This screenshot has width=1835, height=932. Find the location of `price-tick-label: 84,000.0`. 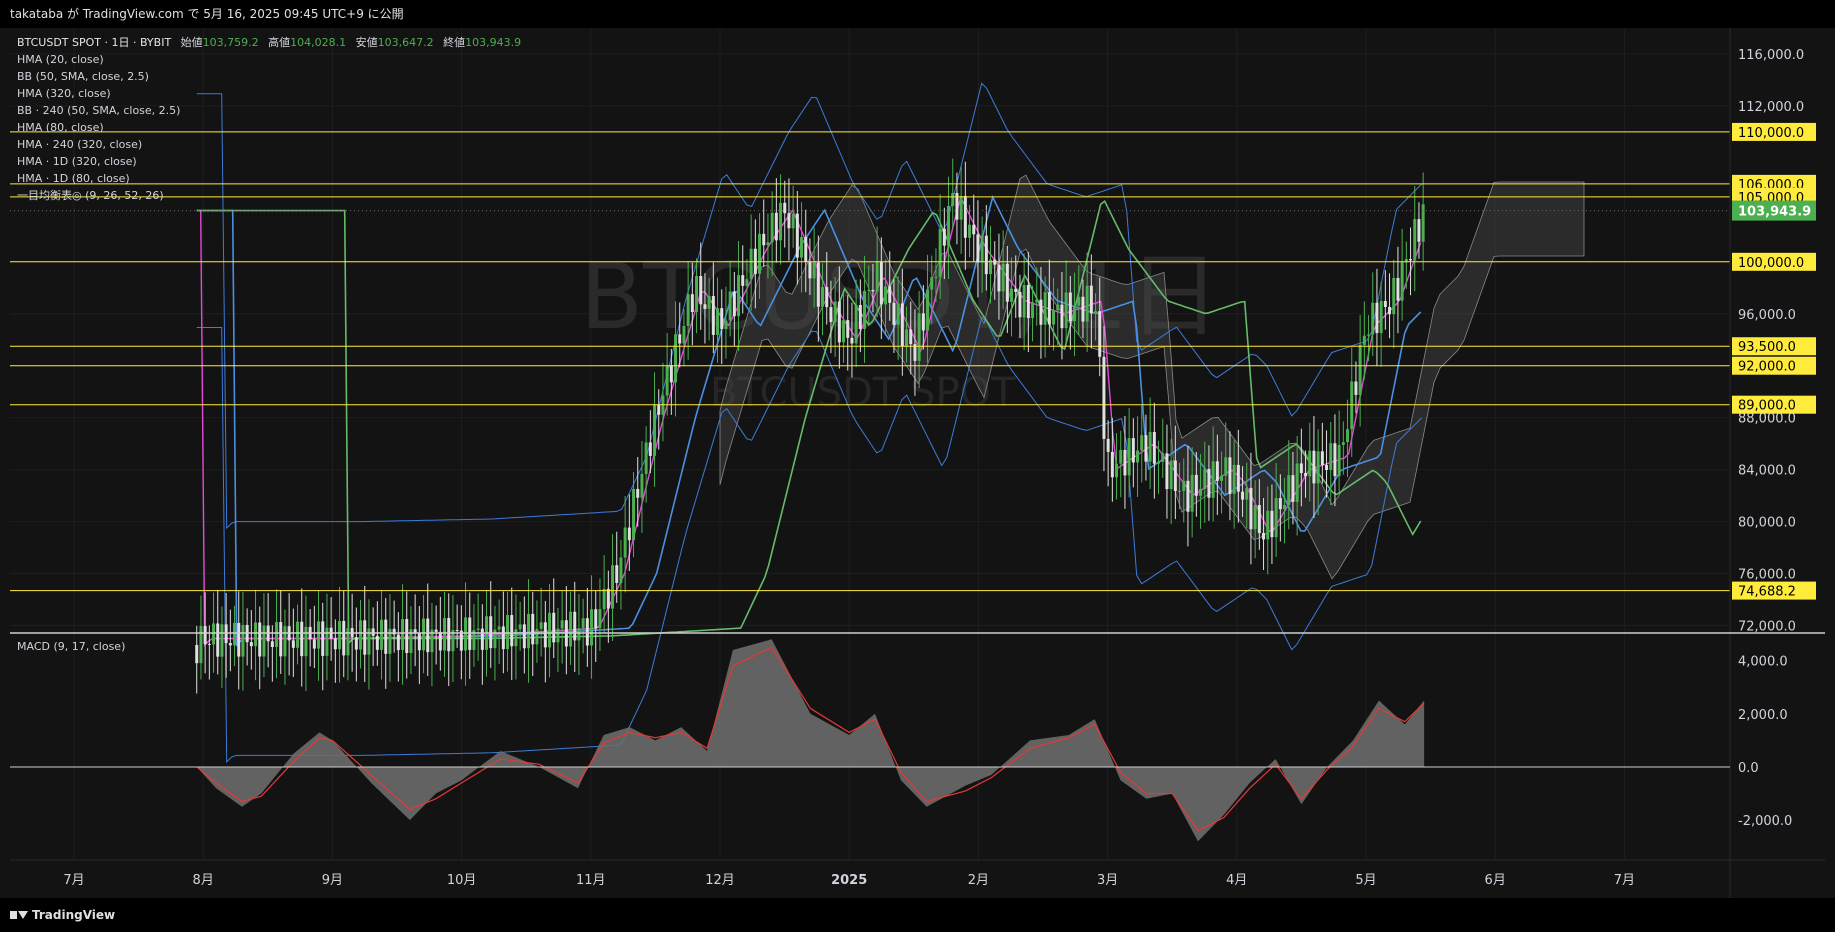

price-tick-label: 84,000.0 is located at coordinates (1767, 471).